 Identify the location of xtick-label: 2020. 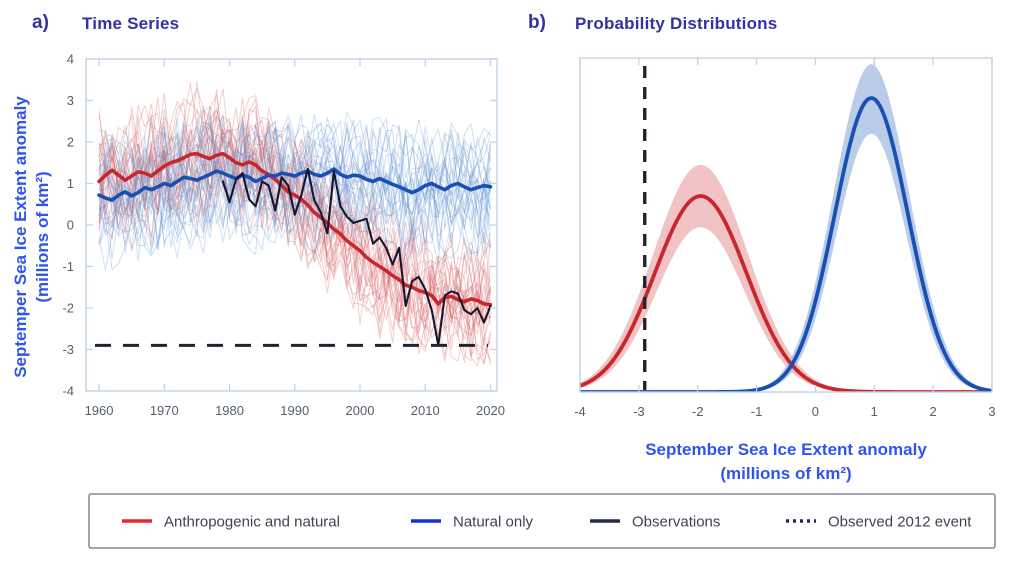
(490, 410).